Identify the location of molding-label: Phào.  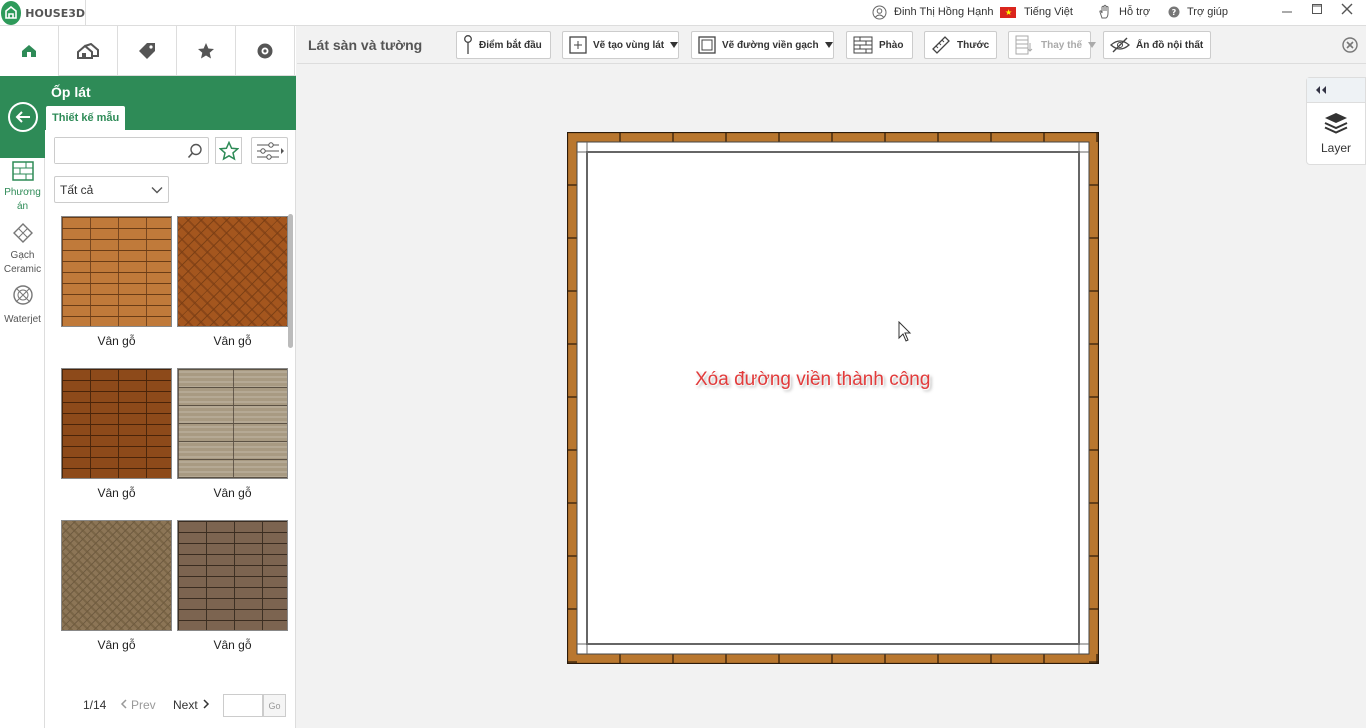
(891, 45).